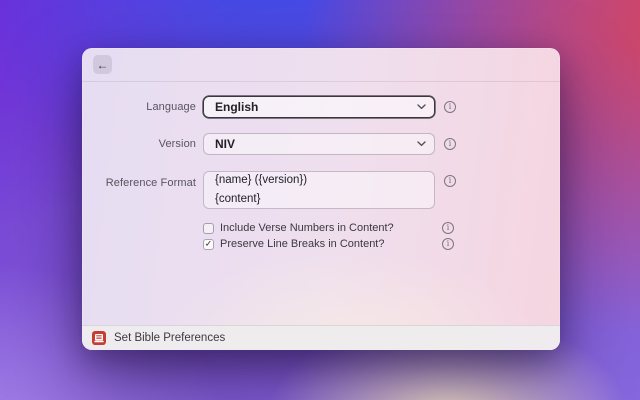 This screenshot has height=400, width=640. What do you see at coordinates (307, 228) in the screenshot?
I see `include-verse-numbers-label: Include Verse Numbers in Content?` at bounding box center [307, 228].